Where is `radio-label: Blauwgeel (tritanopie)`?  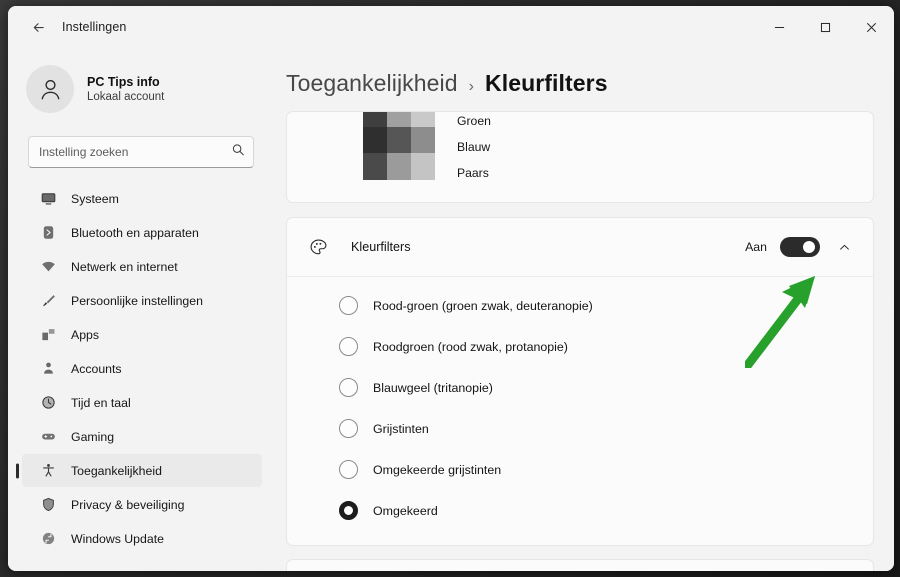
radio-label: Blauwgeel (tritanopie) is located at coordinates (433, 387).